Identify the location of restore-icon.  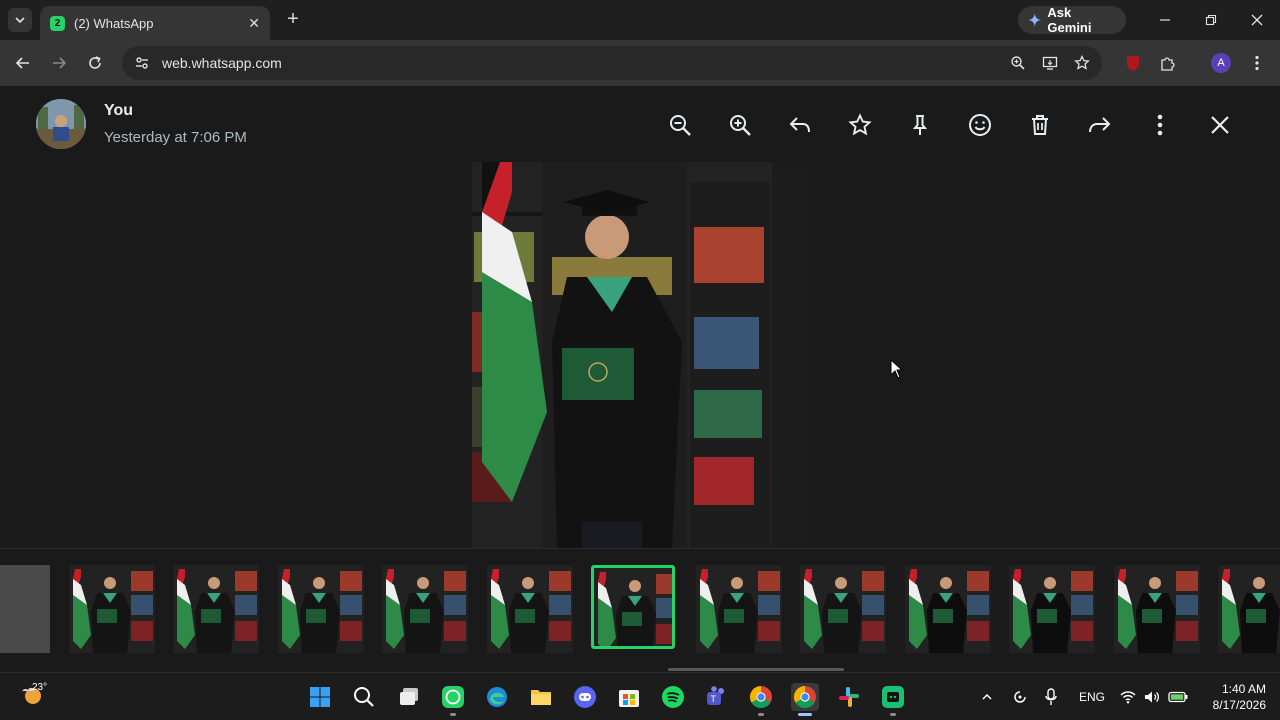
(1211, 20).